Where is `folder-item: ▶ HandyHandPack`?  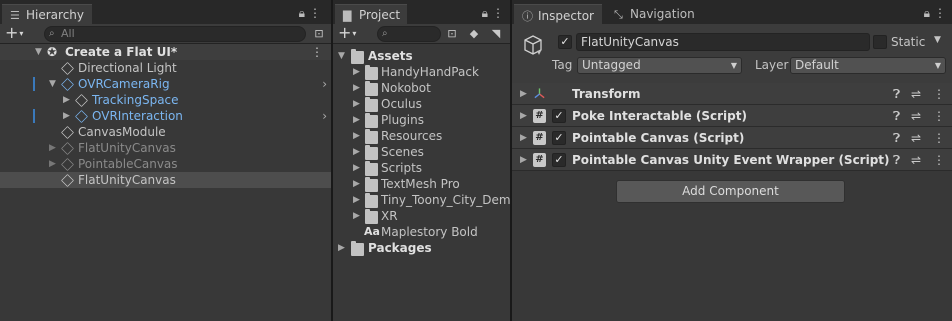 folder-item: ▶ HandyHandPack is located at coordinates (421, 72).